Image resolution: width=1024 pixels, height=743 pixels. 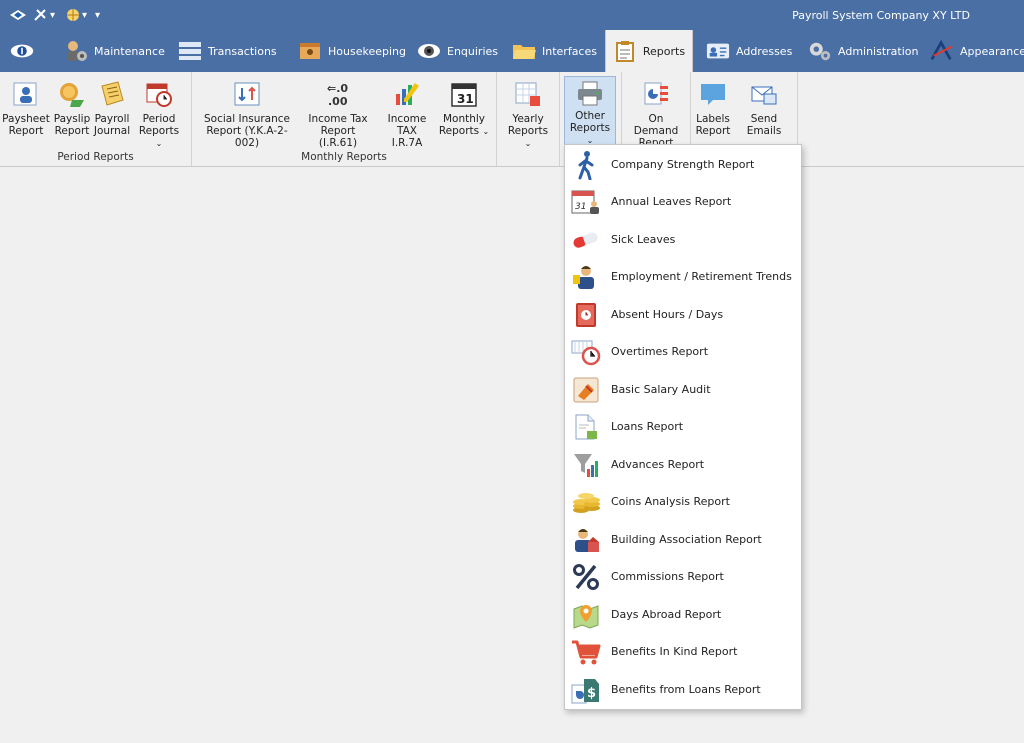 I want to click on logo-icon, so click(x=18, y=15).